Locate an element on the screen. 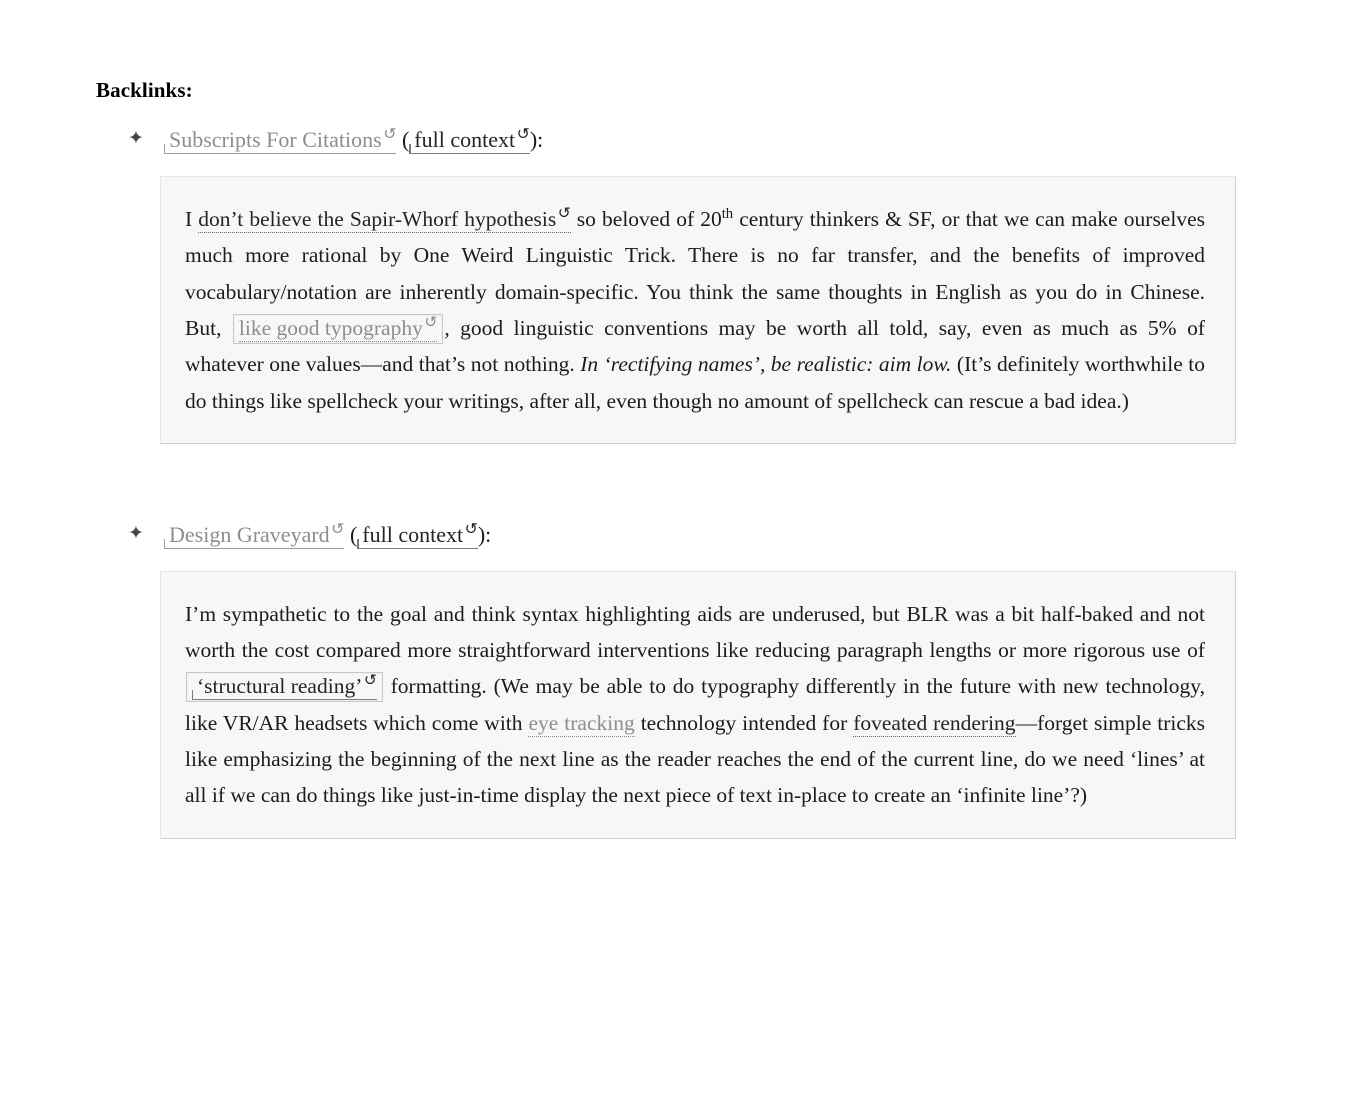 The width and height of the screenshot is (1356, 1098). inline-link-label: ‘structural reading’ is located at coordinates (280, 686).